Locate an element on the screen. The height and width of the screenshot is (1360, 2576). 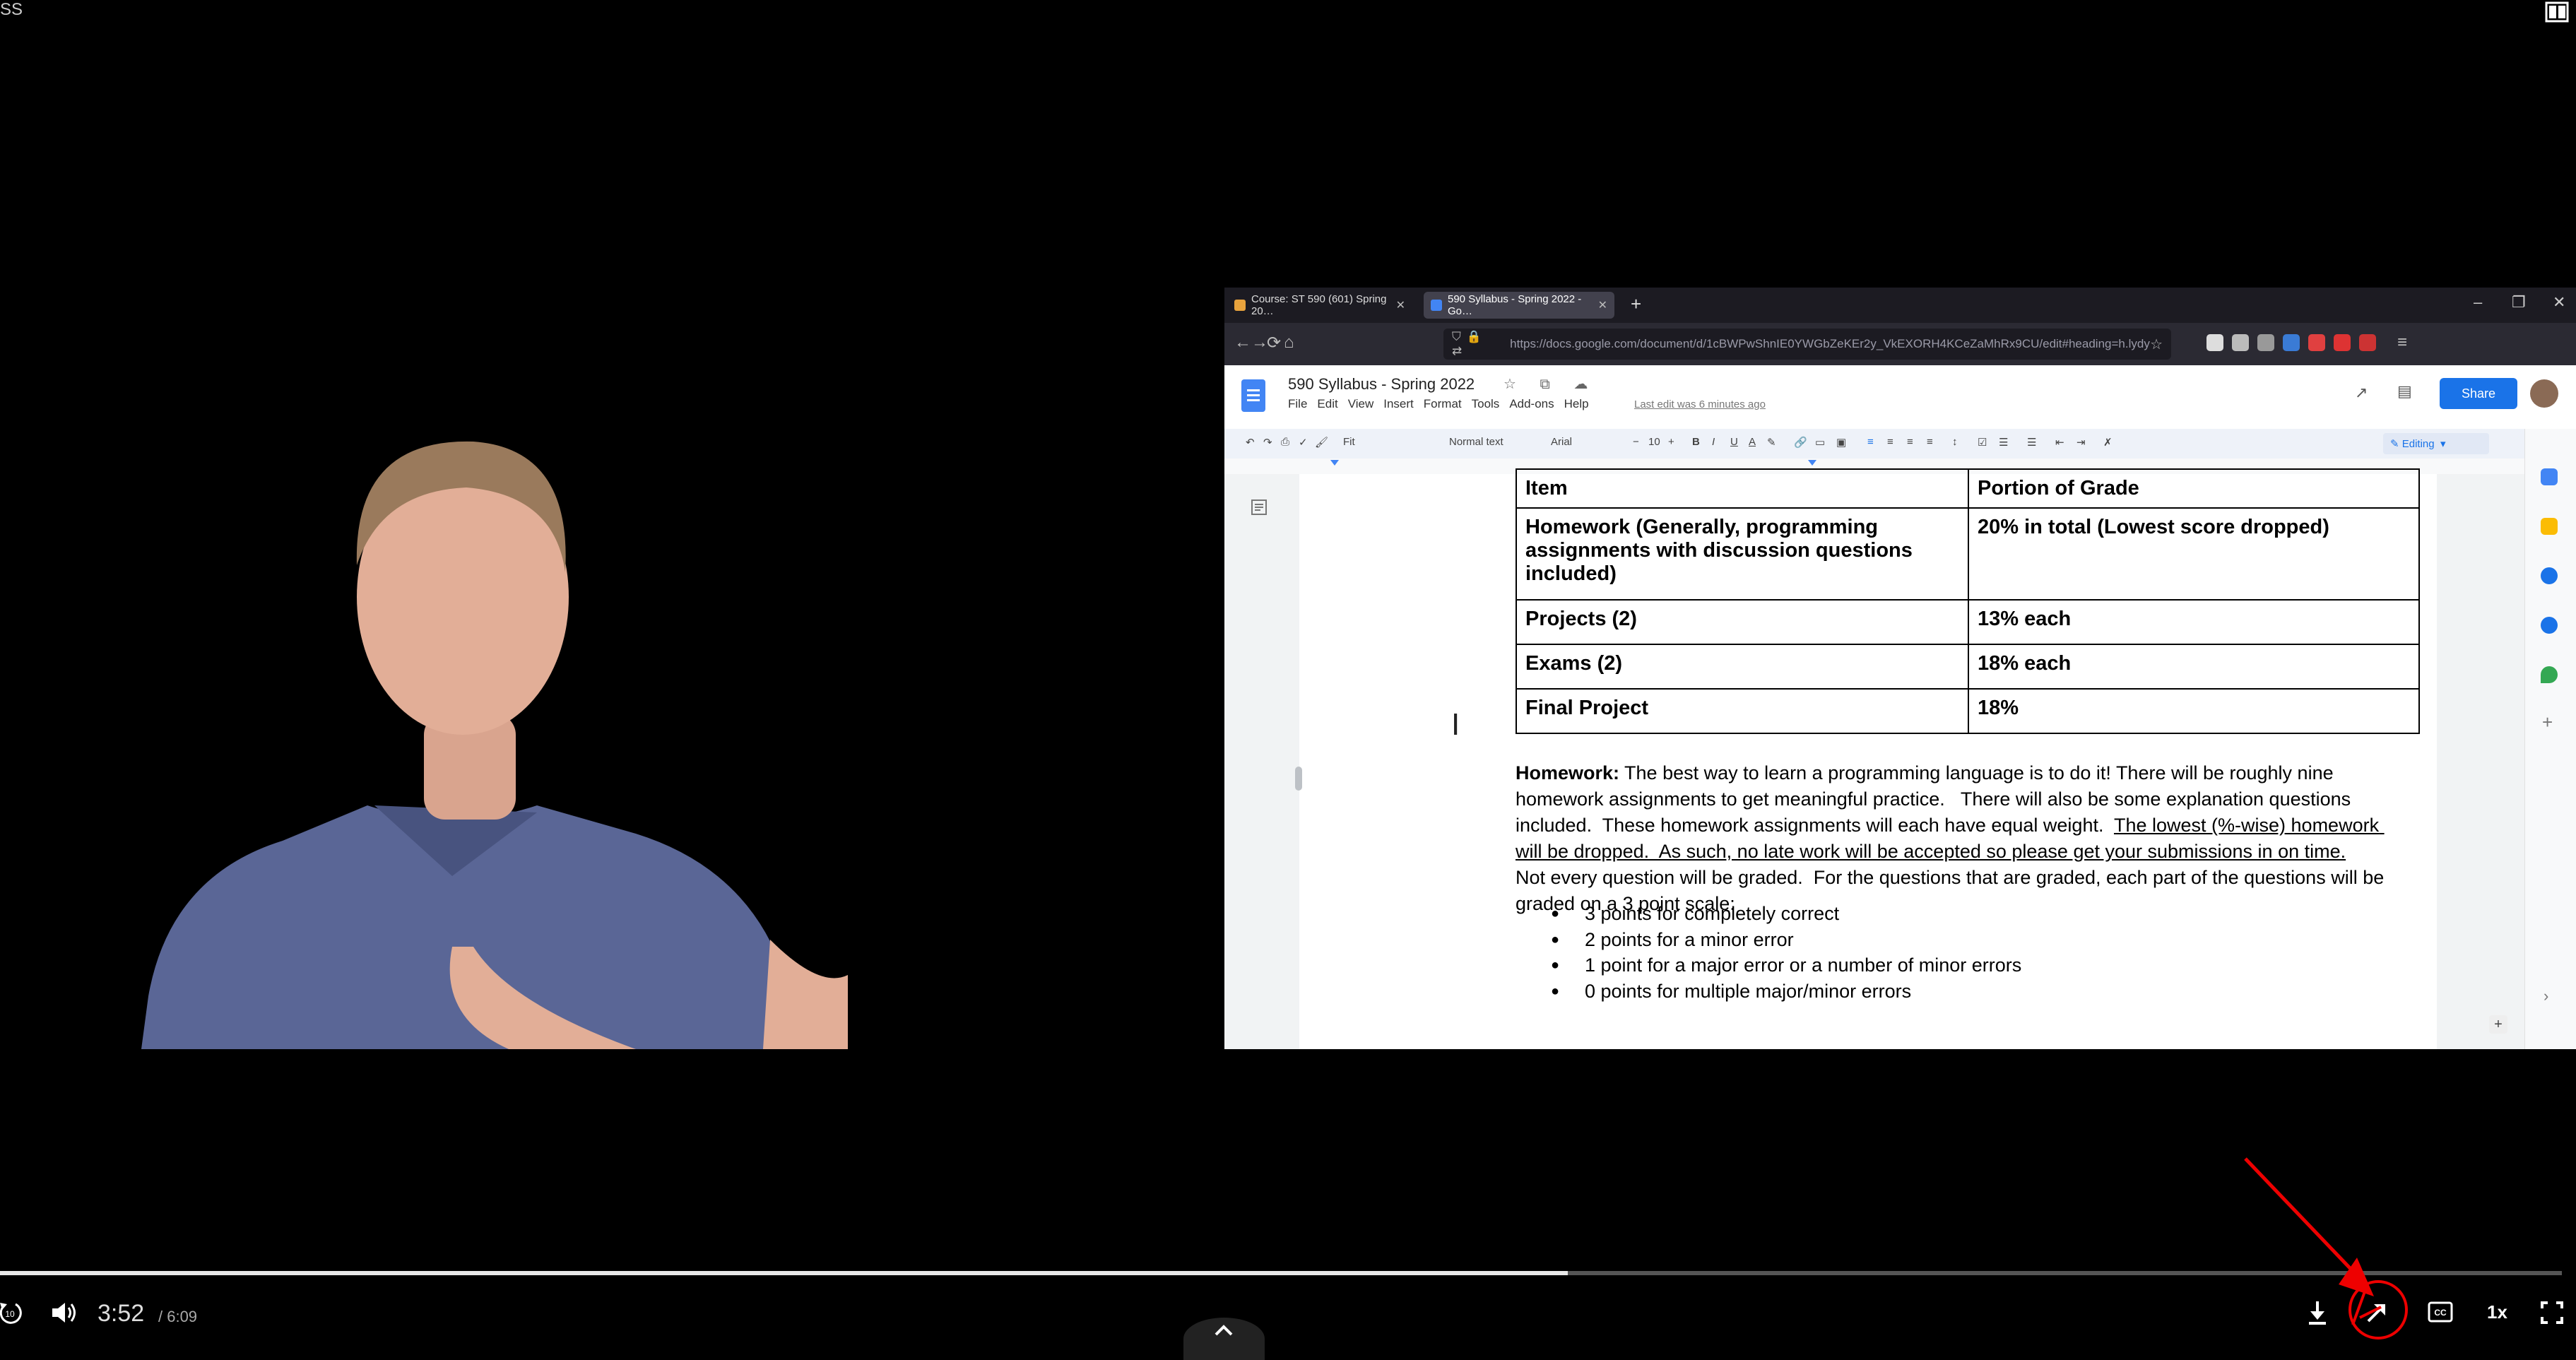
tasks-icon is located at coordinates (2549, 575).